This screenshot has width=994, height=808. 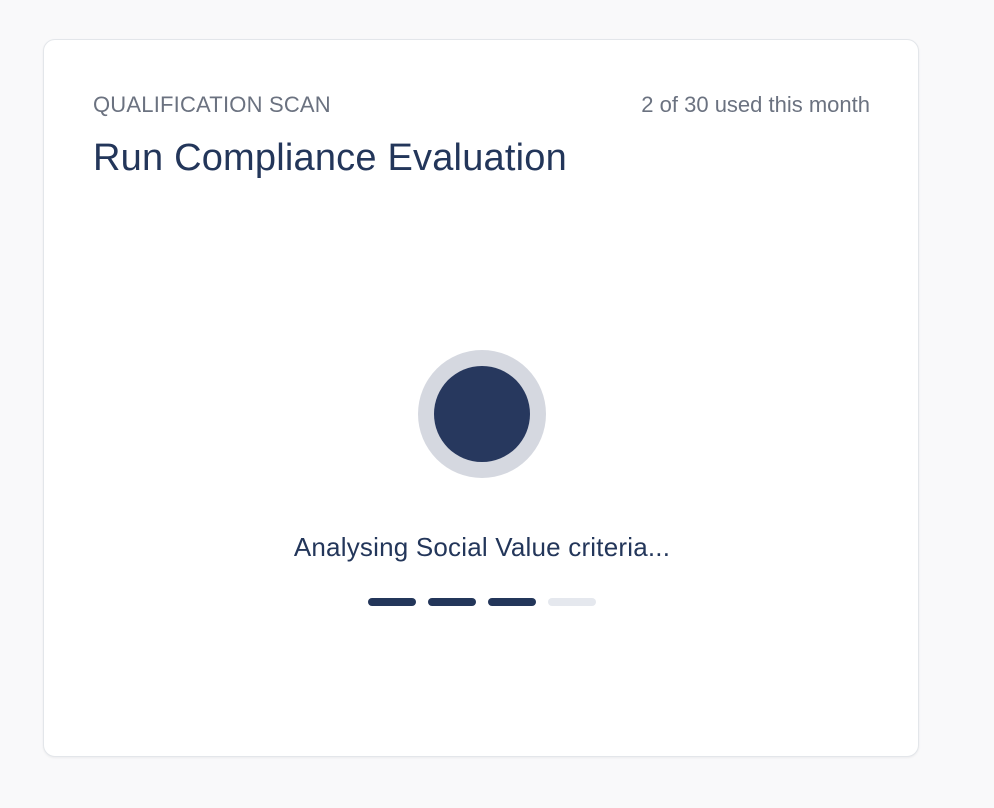 What do you see at coordinates (212, 104) in the screenshot?
I see `card-eyebrow: QUALIFICATION SCAN` at bounding box center [212, 104].